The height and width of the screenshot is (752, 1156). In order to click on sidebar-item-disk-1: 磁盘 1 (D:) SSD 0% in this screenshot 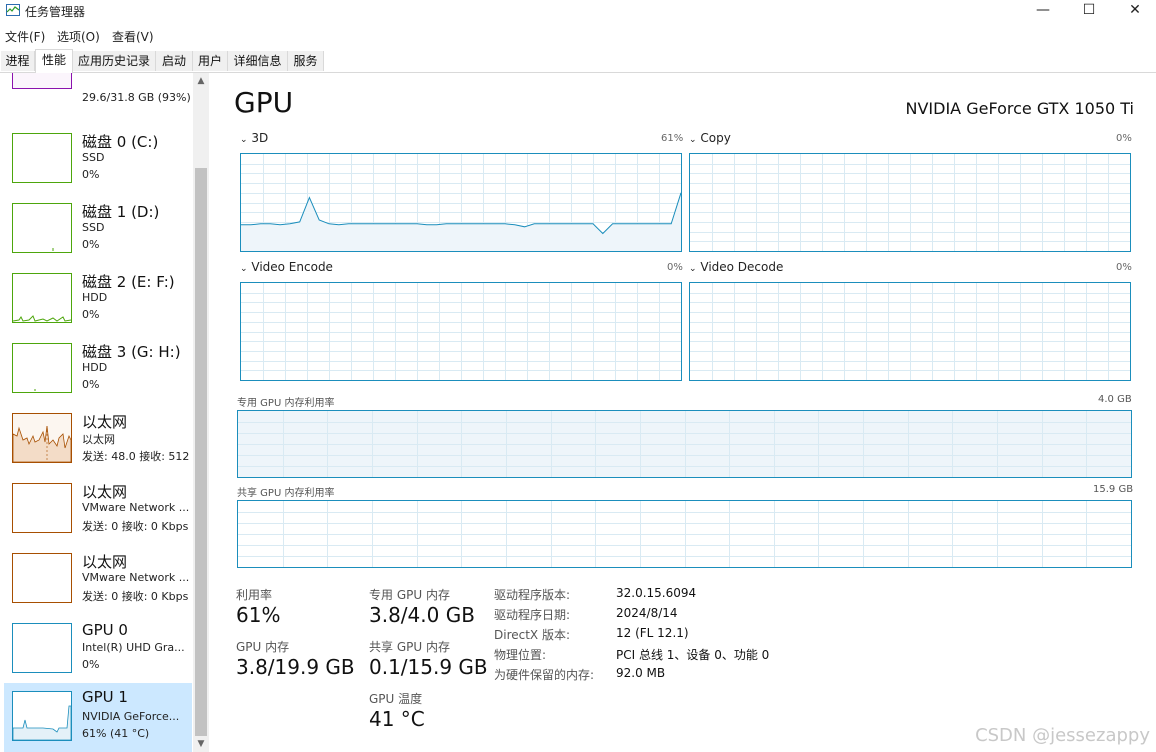, I will do `click(98, 231)`.